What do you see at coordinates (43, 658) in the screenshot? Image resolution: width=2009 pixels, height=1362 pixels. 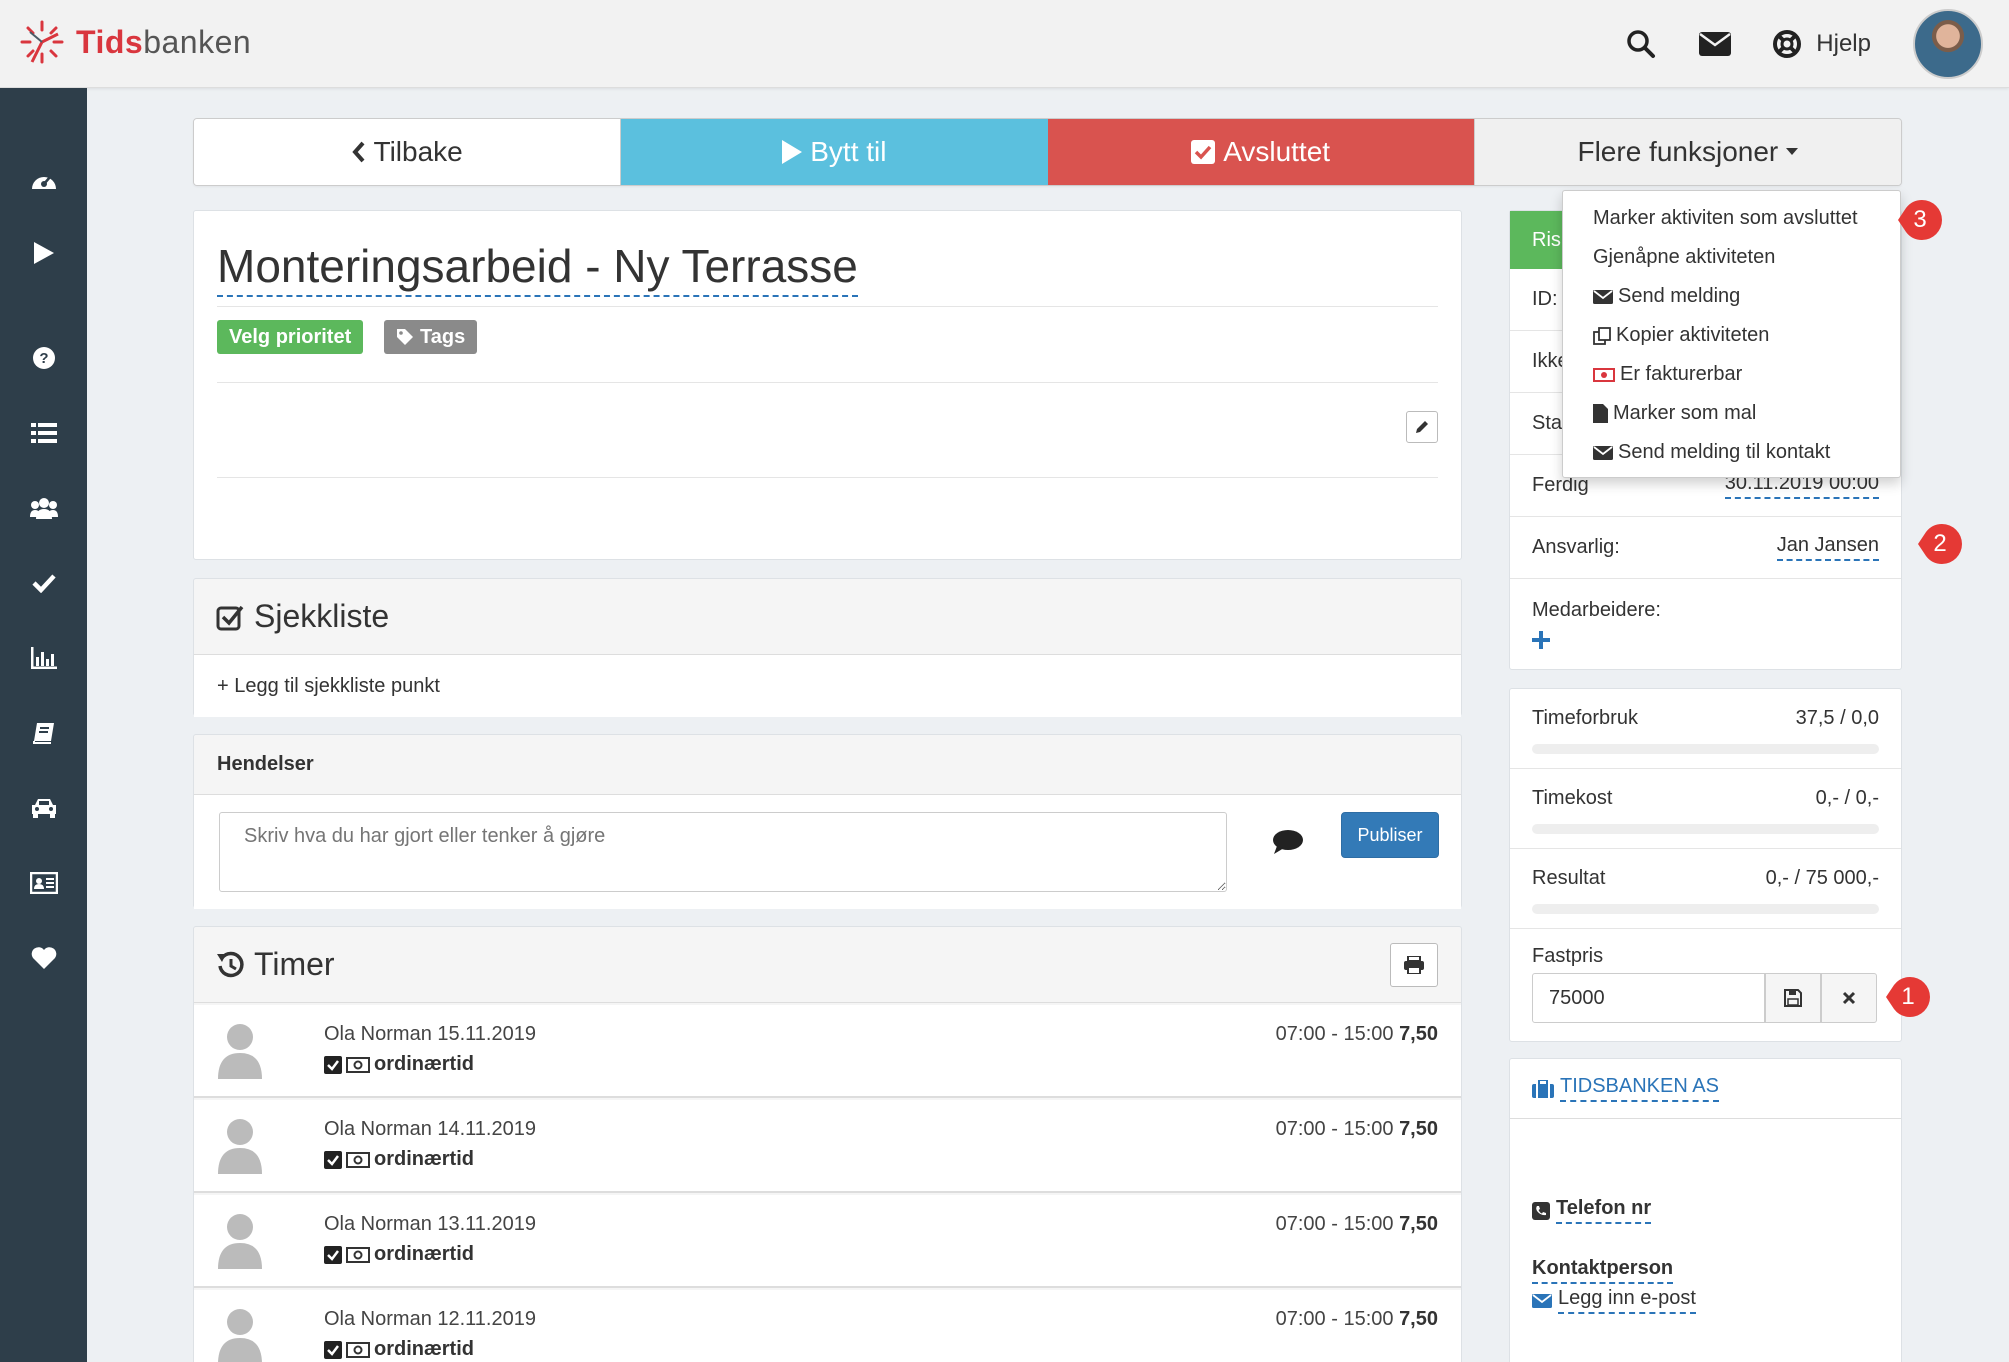 I see `bar-chart-icon` at bounding box center [43, 658].